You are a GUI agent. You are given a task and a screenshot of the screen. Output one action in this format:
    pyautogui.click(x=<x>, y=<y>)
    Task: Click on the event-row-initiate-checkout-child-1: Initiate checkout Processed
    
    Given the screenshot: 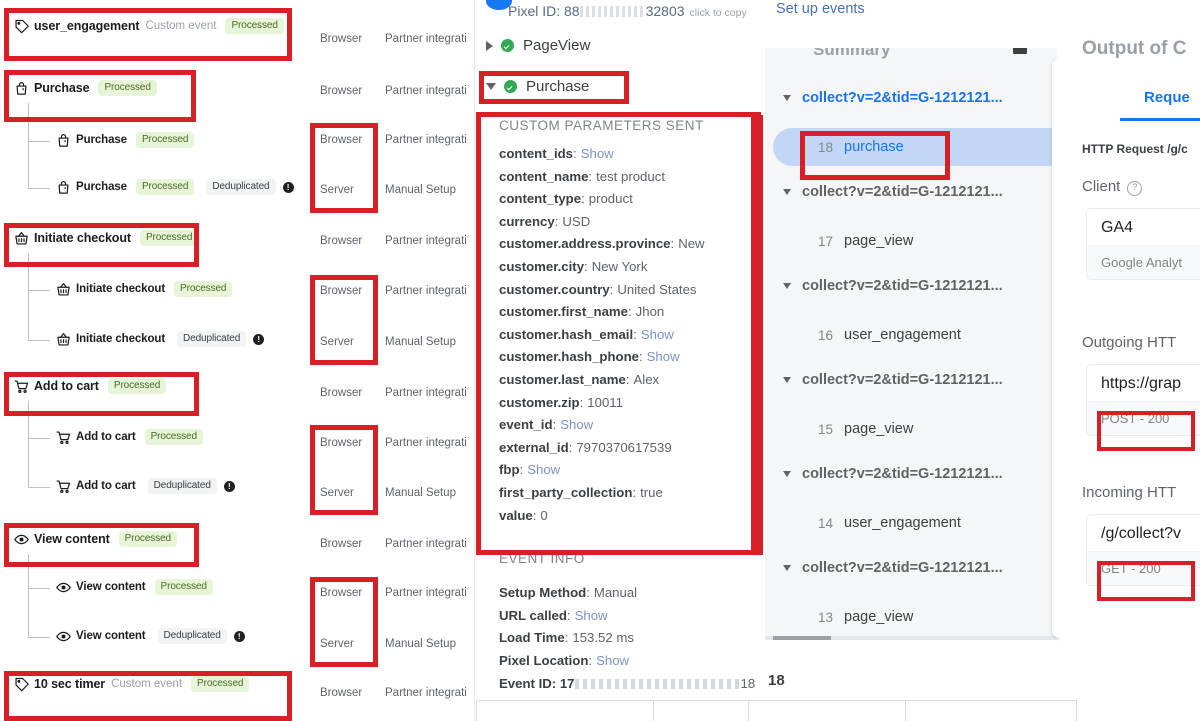 What is the action you would take?
    pyautogui.click(x=144, y=289)
    